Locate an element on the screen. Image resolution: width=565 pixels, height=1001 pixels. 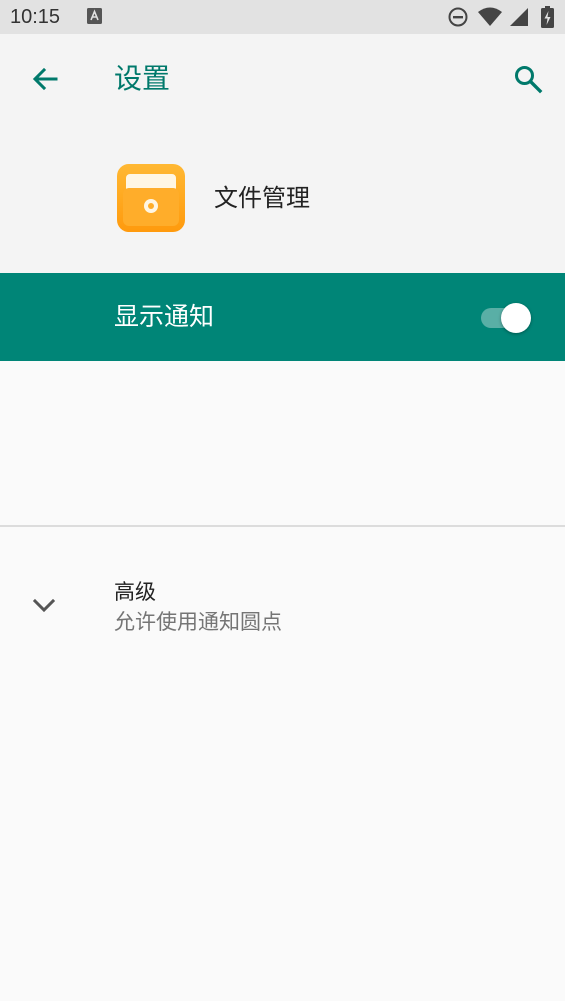
status-time: 10:15 is located at coordinates (35, 17).